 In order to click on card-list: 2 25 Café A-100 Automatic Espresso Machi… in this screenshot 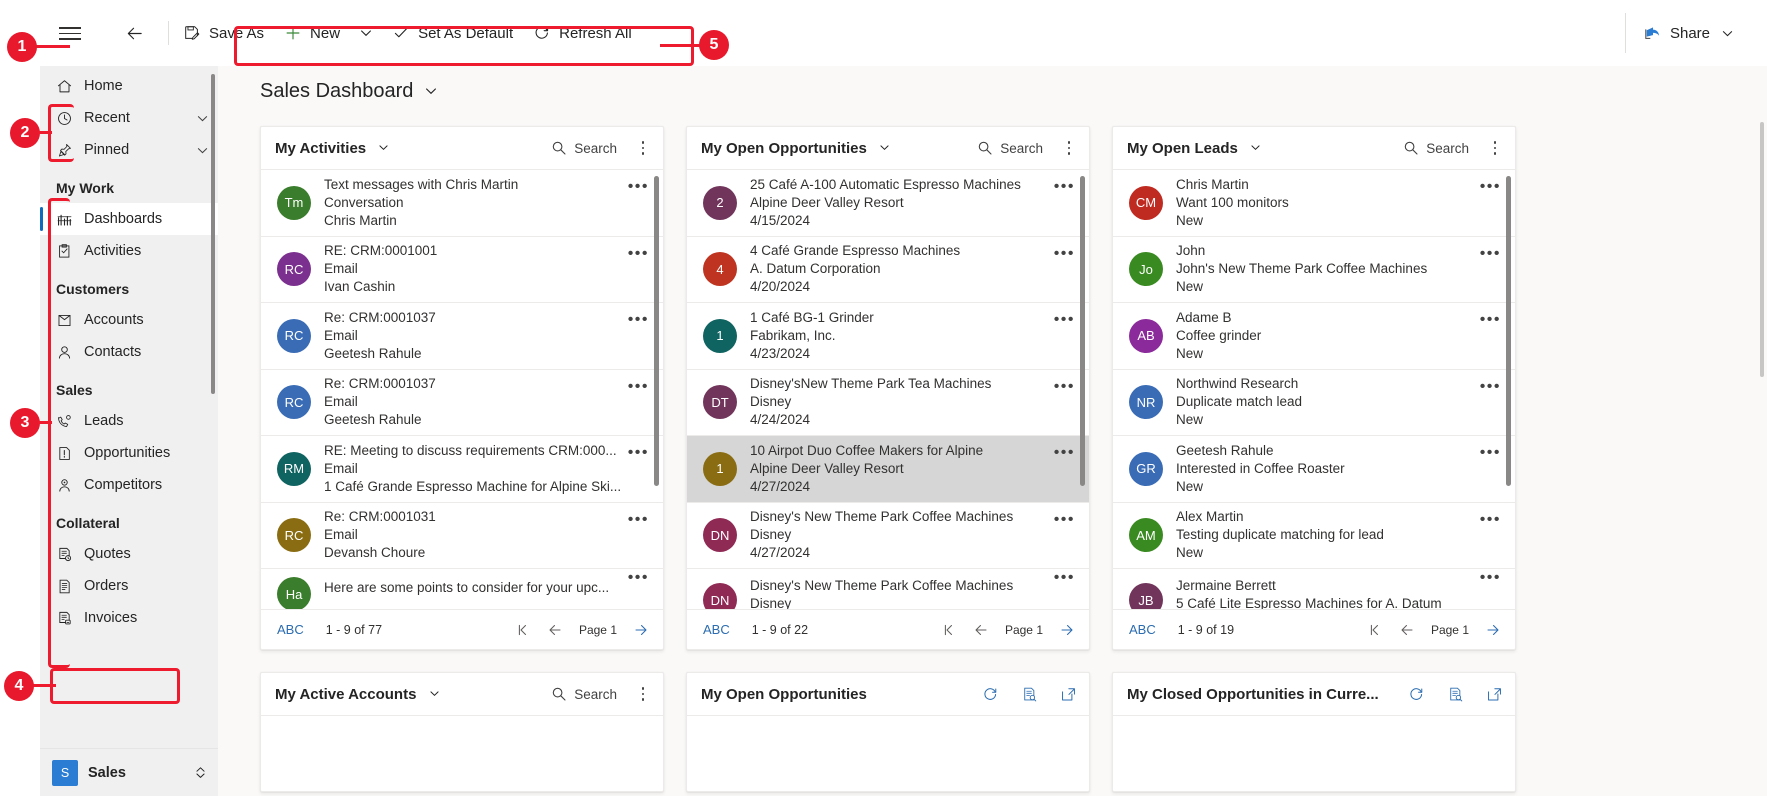, I will do `click(888, 389)`.